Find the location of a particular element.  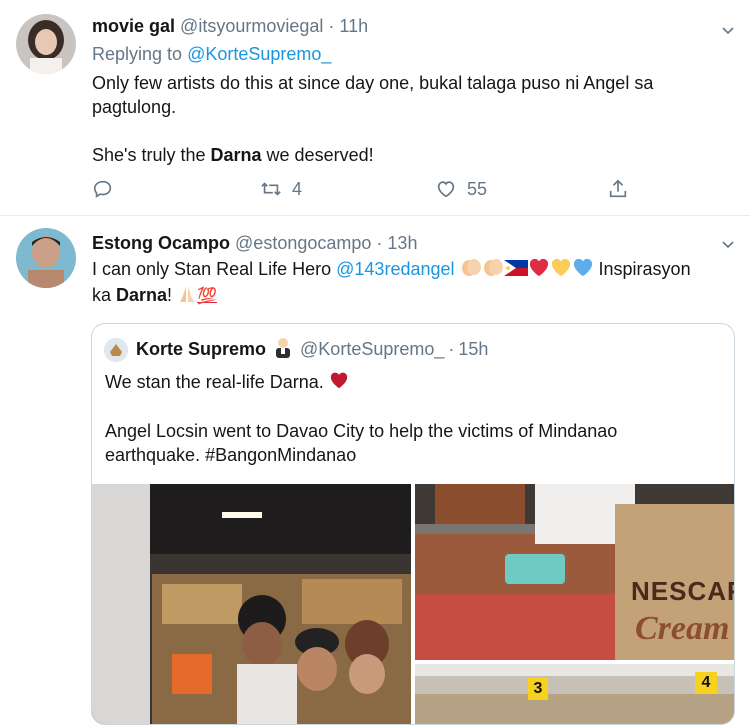

tweet-text-line: She's truly the Darna we deserved! is located at coordinates (233, 155).